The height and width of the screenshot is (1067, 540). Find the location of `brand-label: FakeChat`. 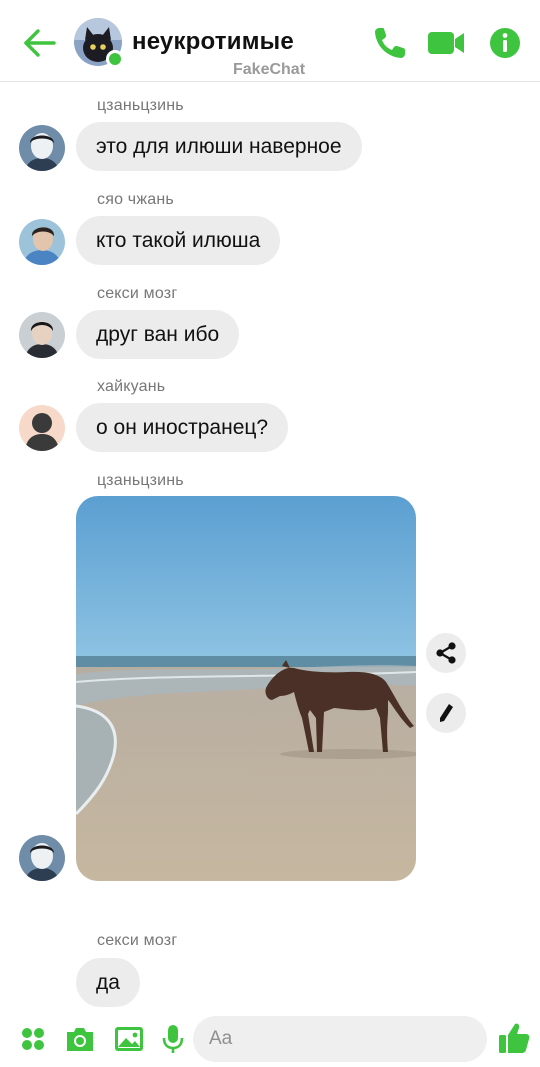

brand-label: FakeChat is located at coordinates (269, 69).